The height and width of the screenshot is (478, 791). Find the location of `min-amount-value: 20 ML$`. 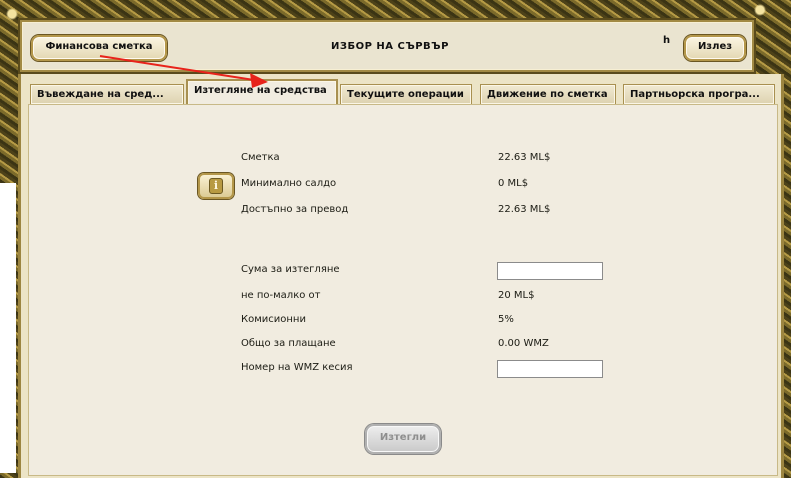

min-amount-value: 20 ML$ is located at coordinates (516, 295).